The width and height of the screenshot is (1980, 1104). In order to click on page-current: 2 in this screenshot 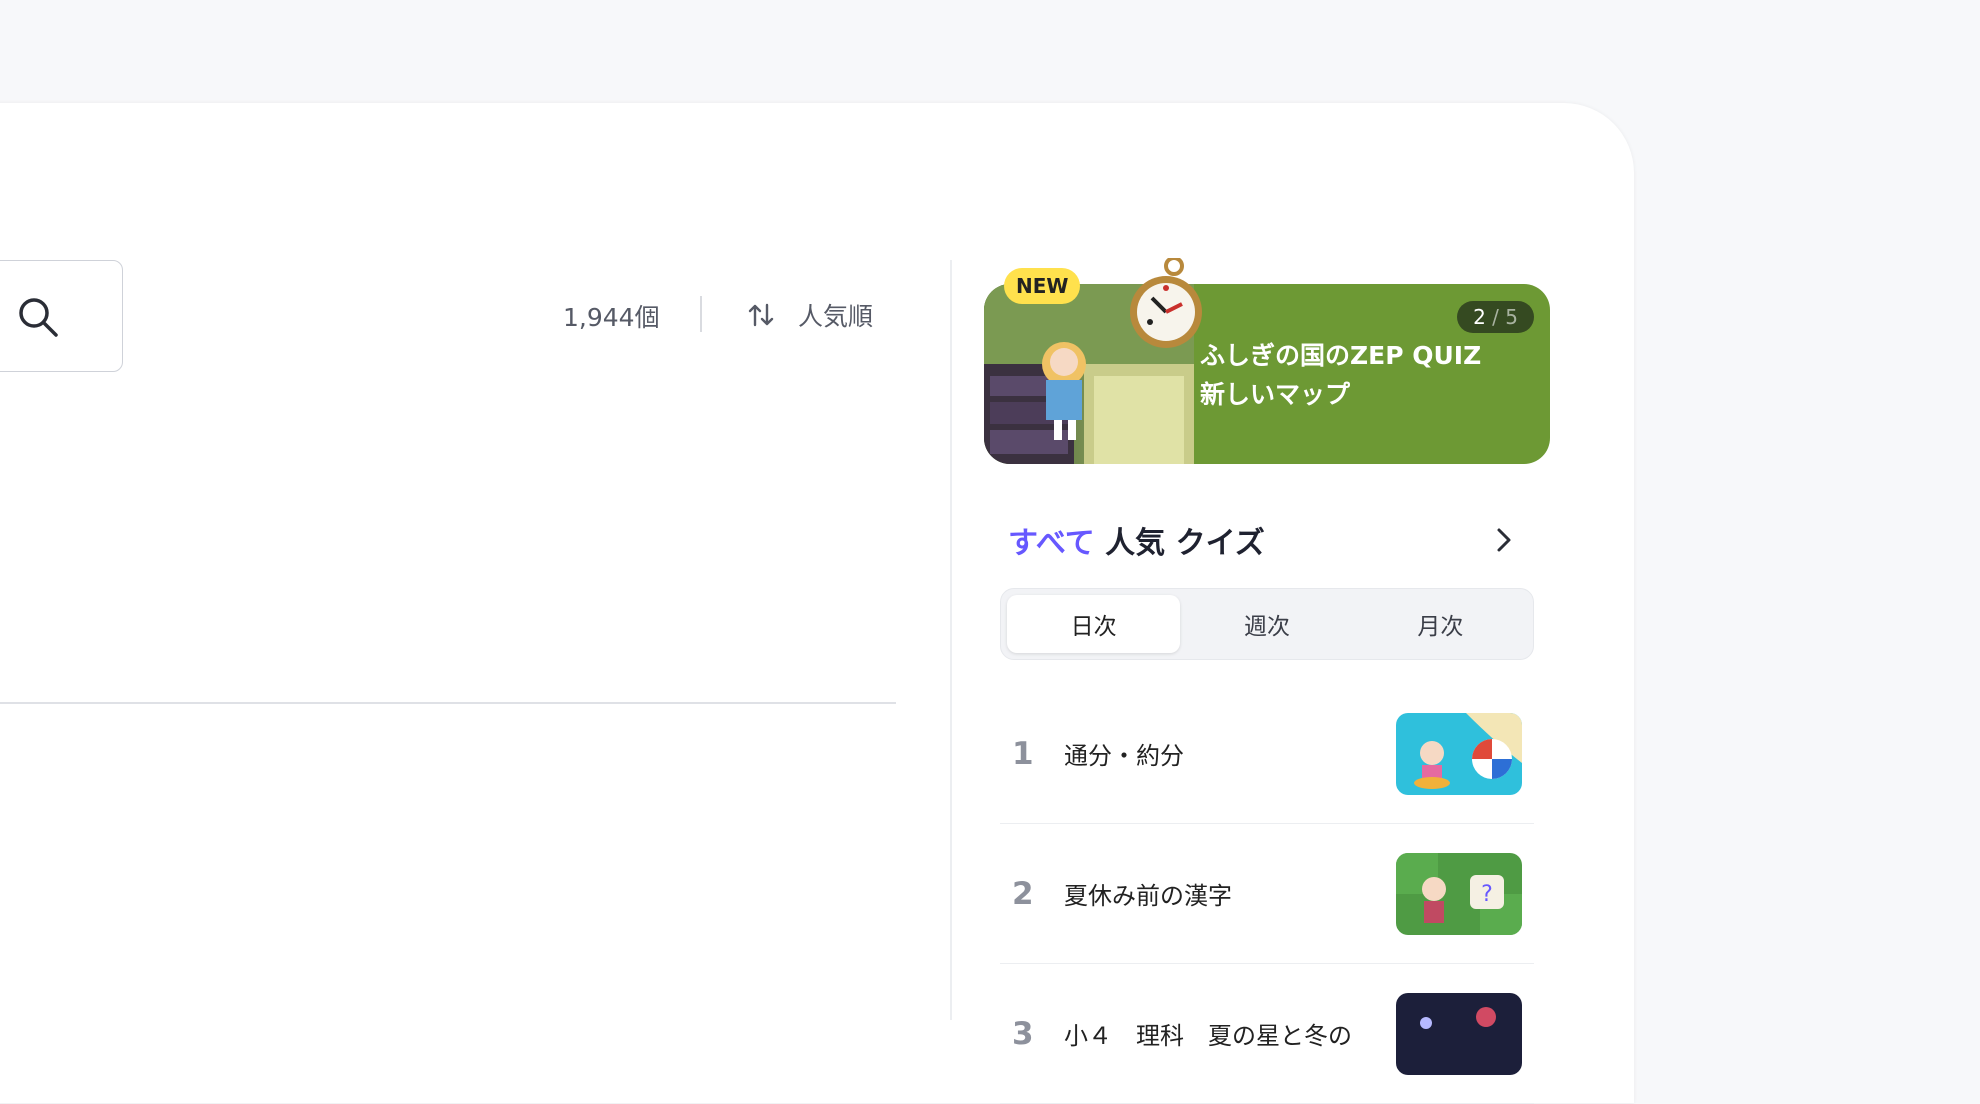, I will do `click(1479, 317)`.